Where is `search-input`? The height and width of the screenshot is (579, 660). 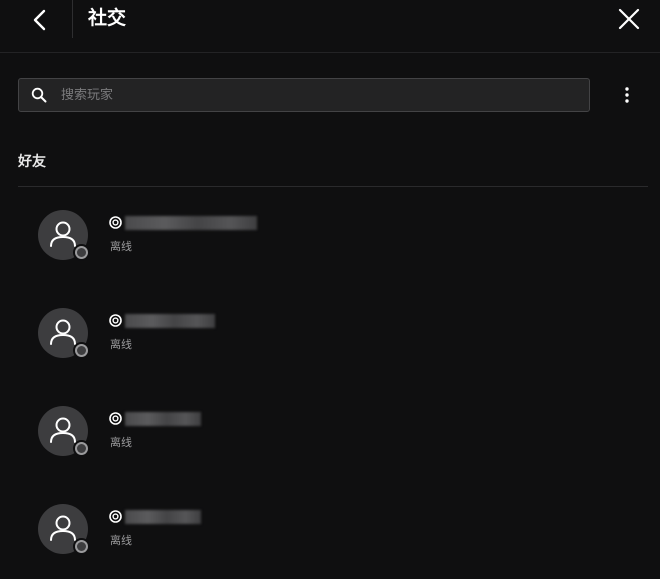
search-input is located at coordinates (321, 95).